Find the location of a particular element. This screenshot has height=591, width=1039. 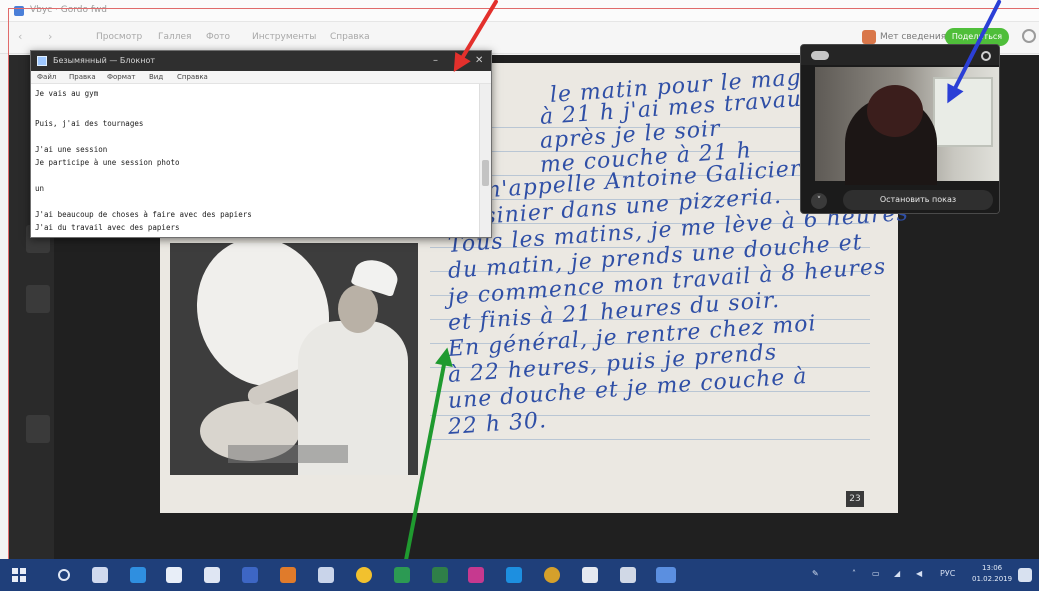

files-icon is located at coordinates (590, 575).